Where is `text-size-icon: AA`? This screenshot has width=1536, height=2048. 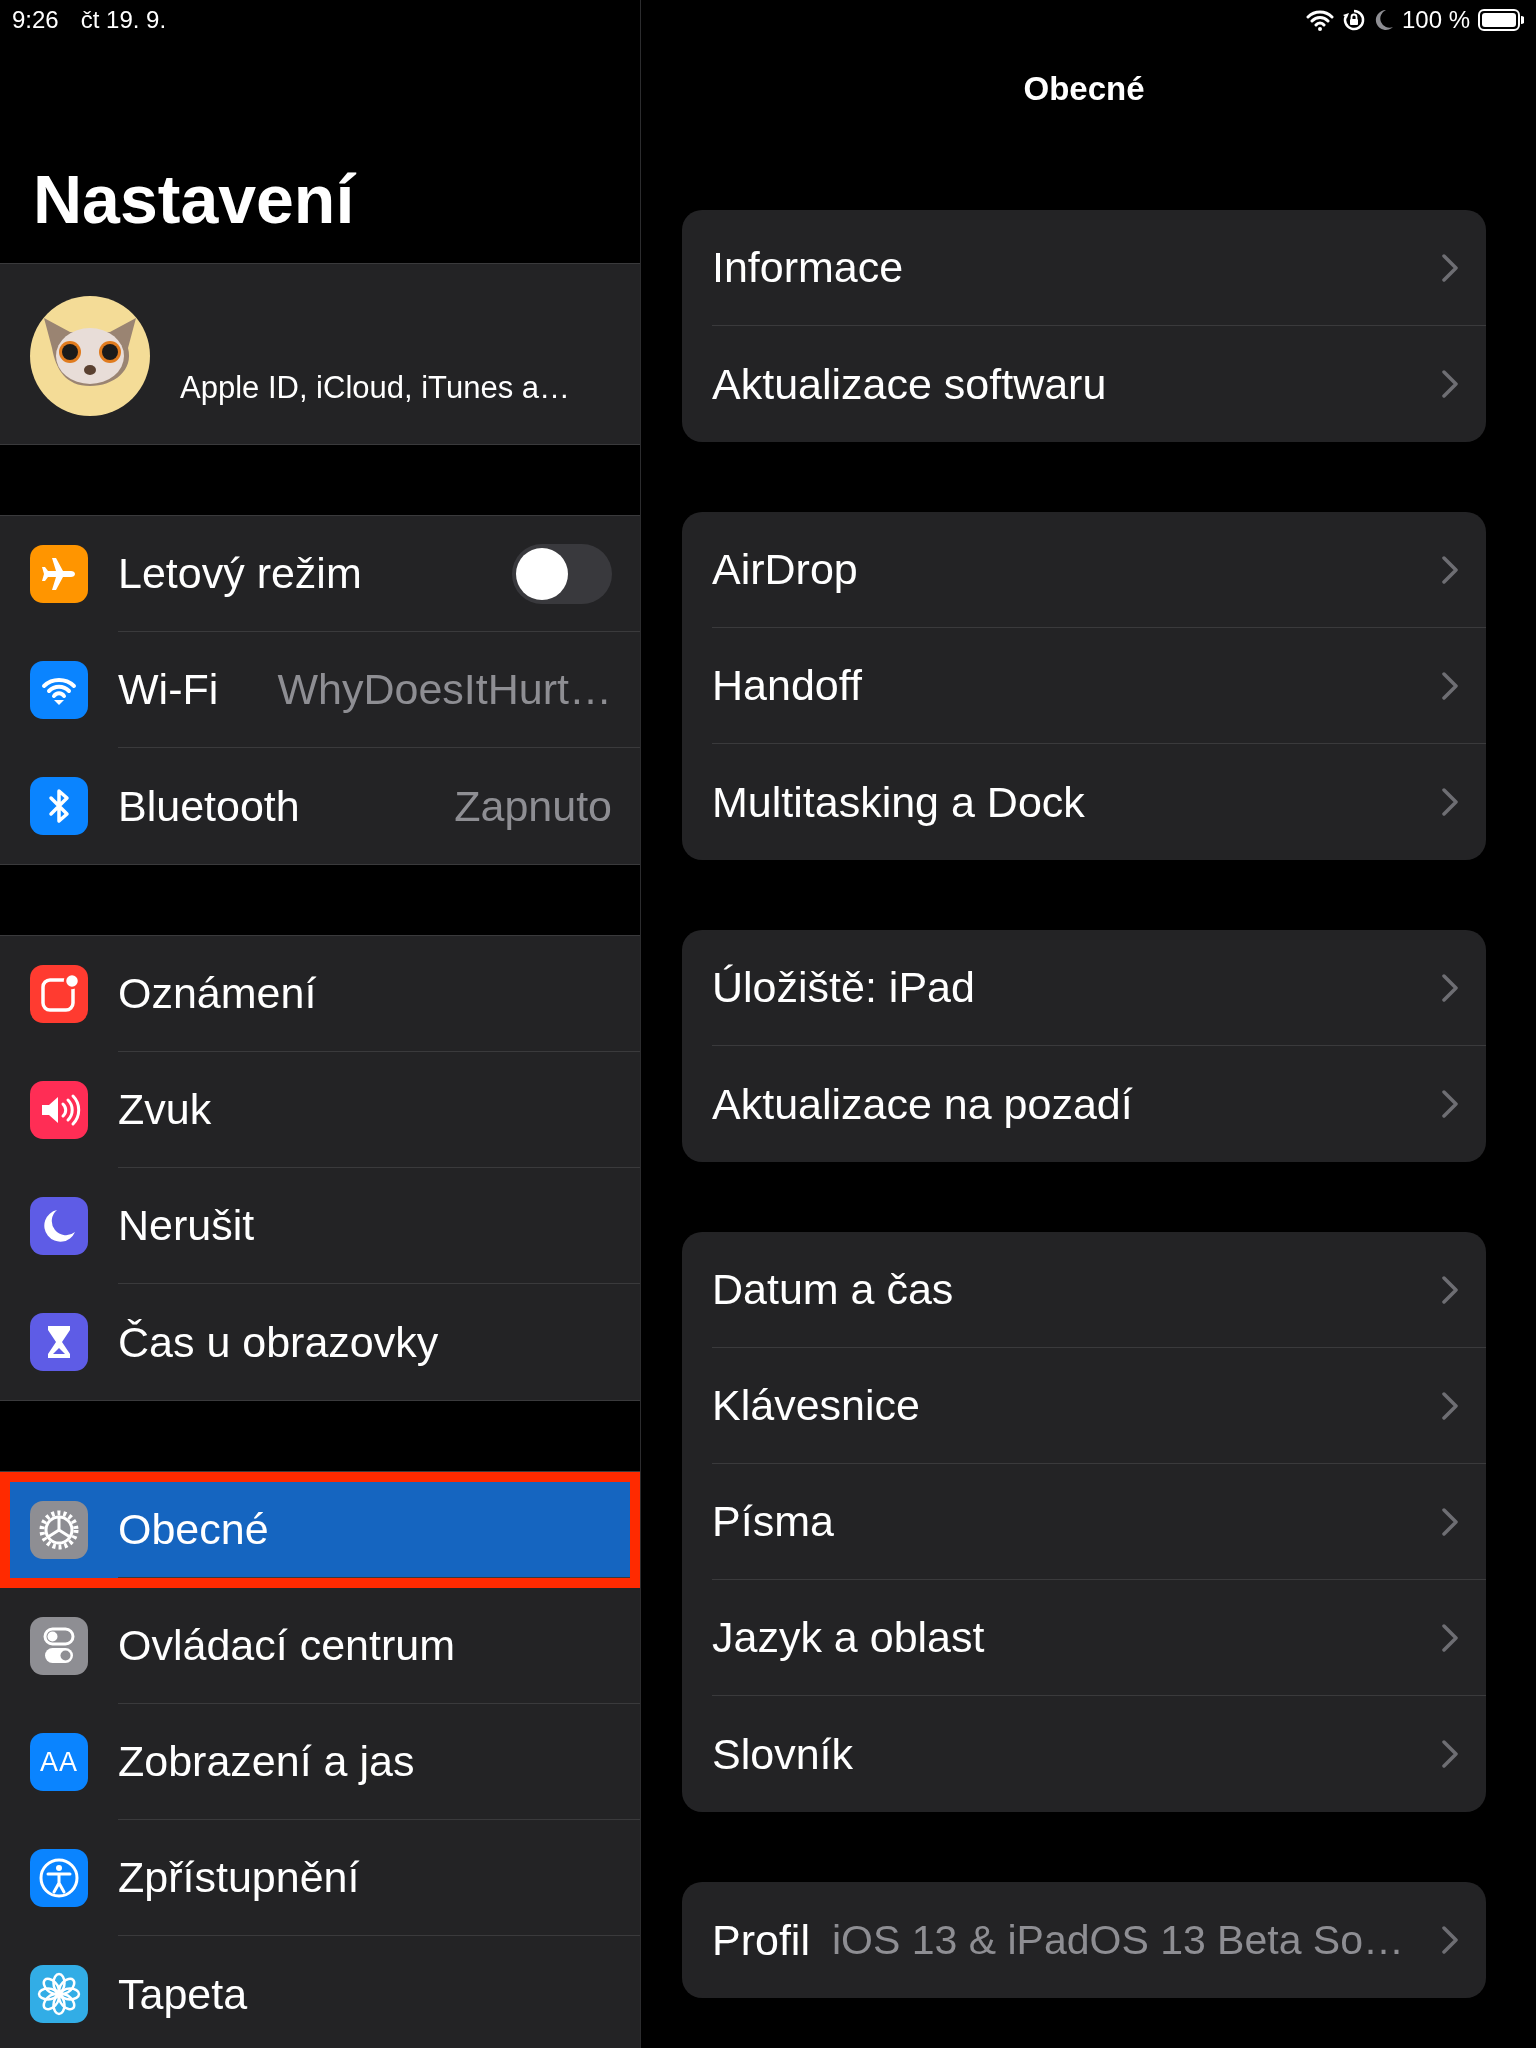 text-size-icon: AA is located at coordinates (59, 1762).